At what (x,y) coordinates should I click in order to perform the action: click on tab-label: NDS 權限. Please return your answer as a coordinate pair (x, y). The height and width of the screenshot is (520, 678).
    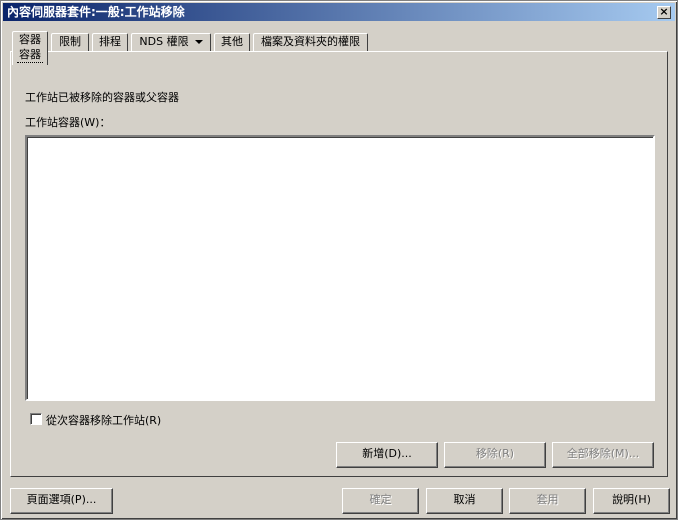
    Looking at the image, I should click on (164, 41).